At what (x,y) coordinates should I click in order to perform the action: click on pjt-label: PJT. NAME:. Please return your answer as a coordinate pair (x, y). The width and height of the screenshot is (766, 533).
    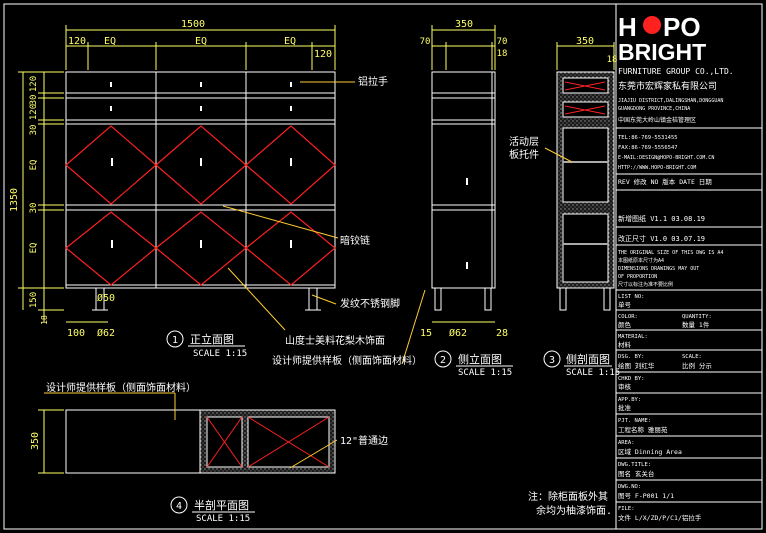
    Looking at the image, I should click on (634, 421).